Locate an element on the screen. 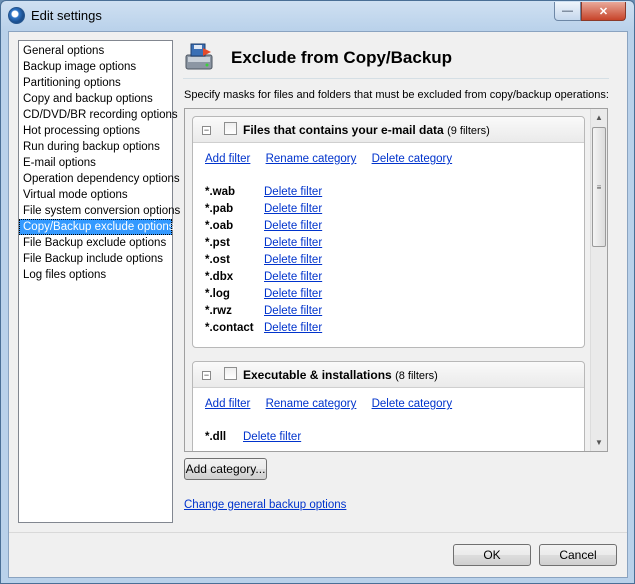 The width and height of the screenshot is (635, 584). nav-item-copy-backup-exclude: Copy/Backup exclude options is located at coordinates (97, 227).